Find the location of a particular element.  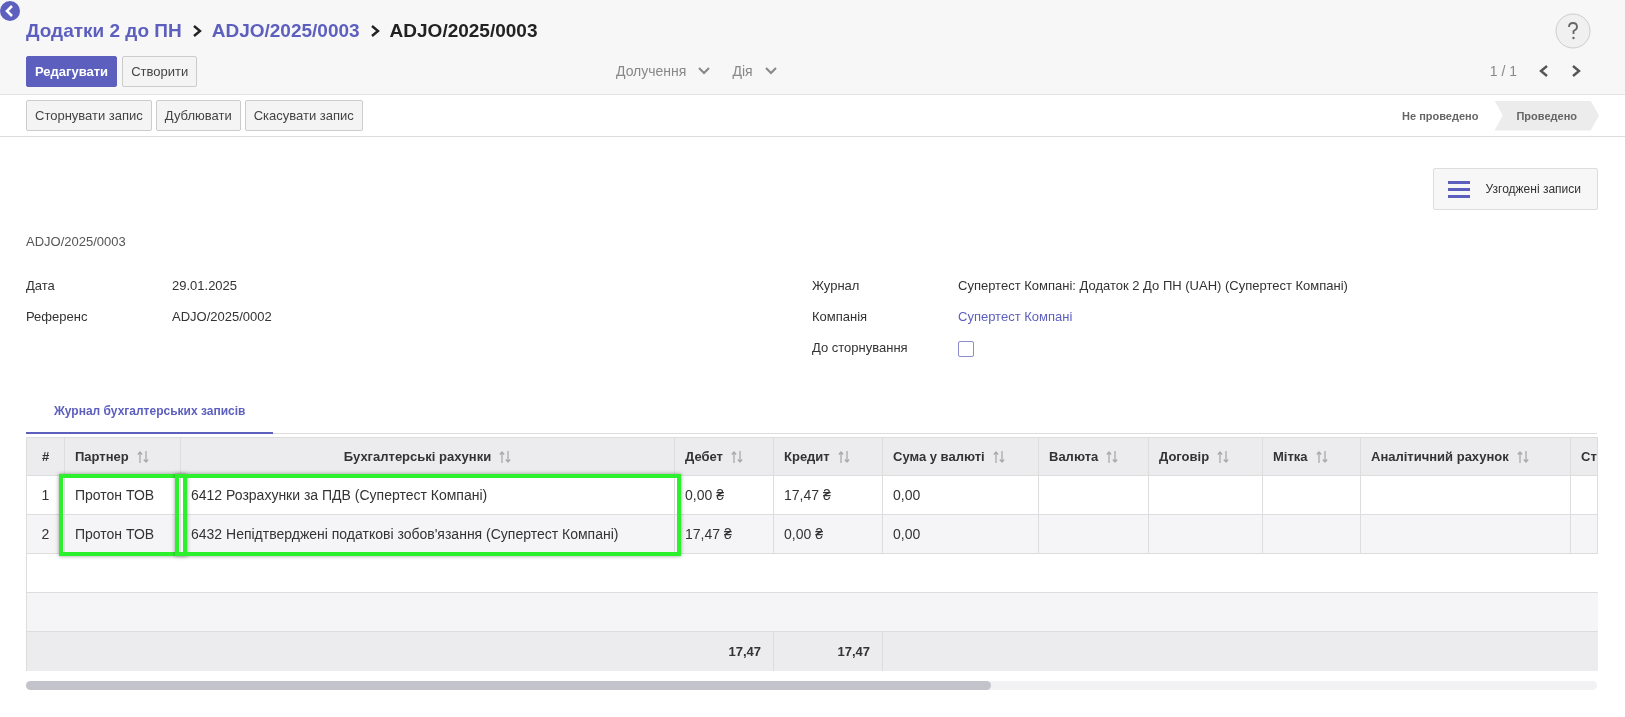

pager-text: 1 / 1 is located at coordinates (1503, 71).